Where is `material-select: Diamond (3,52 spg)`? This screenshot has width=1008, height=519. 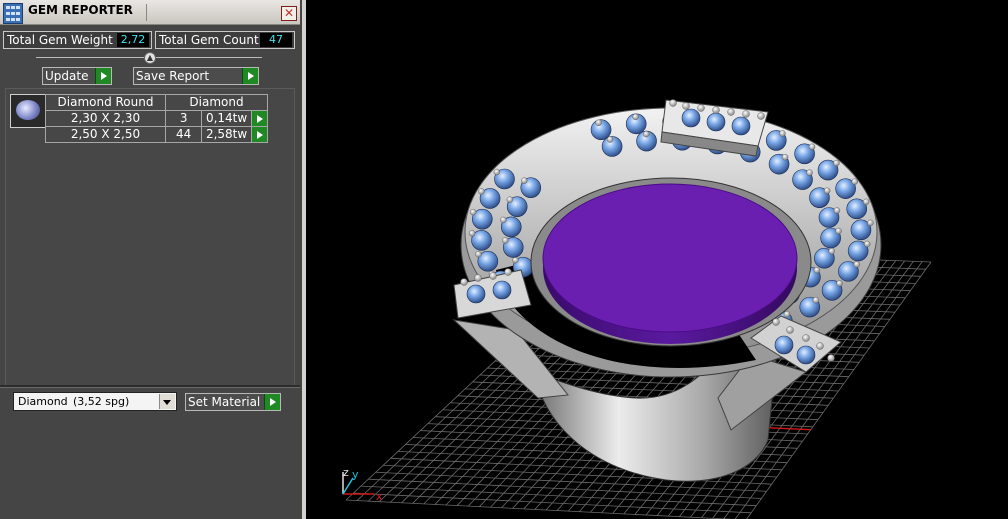
material-select: Diamond (3,52 spg) is located at coordinates (95, 401).